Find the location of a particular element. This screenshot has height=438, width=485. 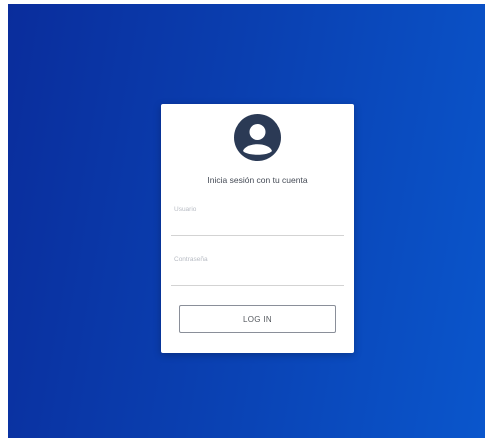

user-avatar-icon is located at coordinates (257, 137).